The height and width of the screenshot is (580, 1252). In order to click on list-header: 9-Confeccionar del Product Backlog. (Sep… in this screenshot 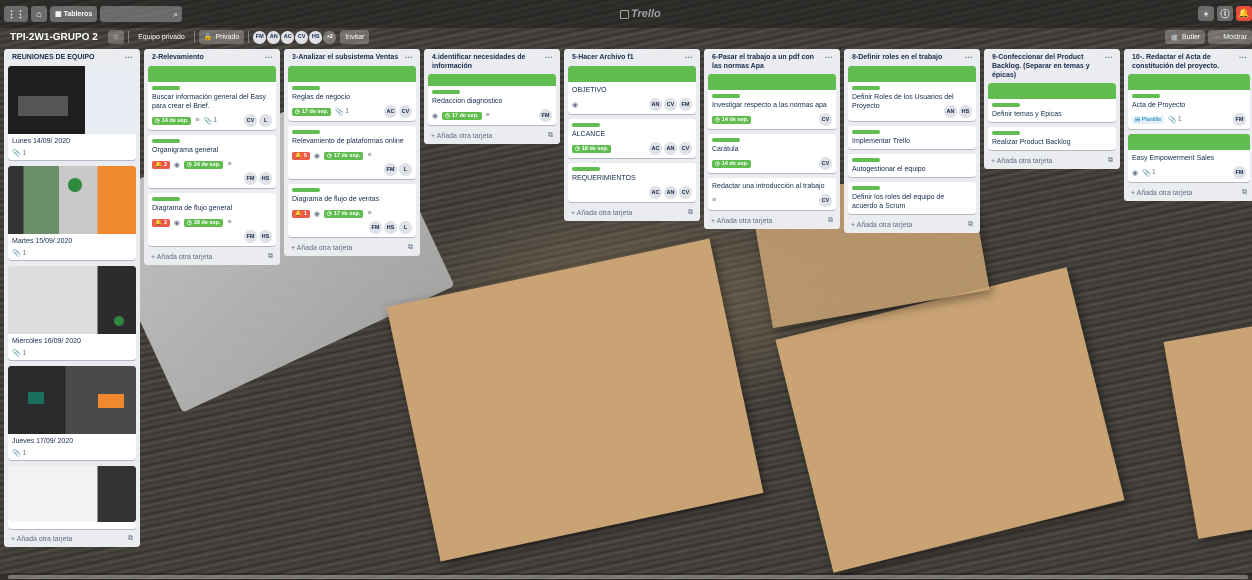, I will do `click(1052, 66)`.